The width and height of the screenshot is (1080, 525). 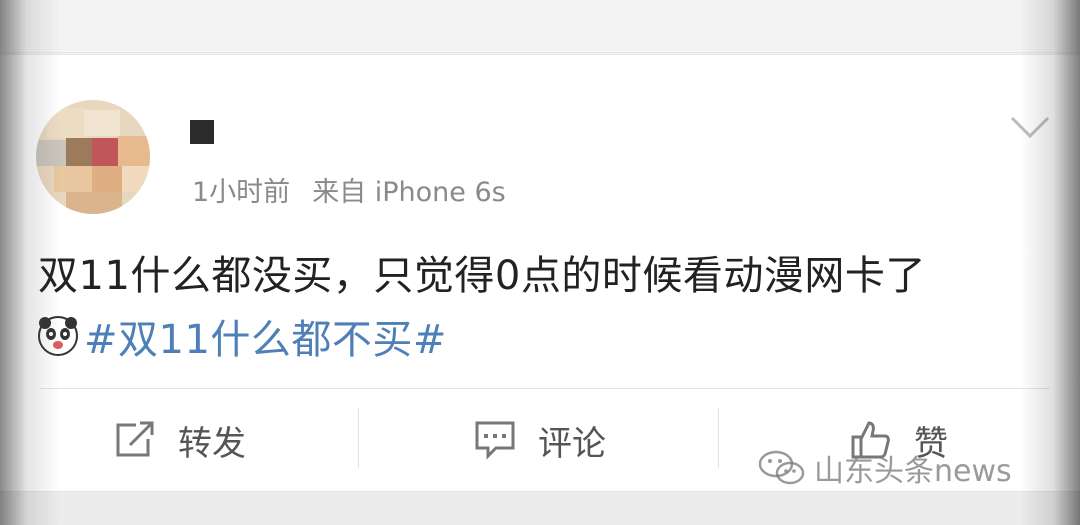 What do you see at coordinates (545, 388) in the screenshot?
I see `action-divider` at bounding box center [545, 388].